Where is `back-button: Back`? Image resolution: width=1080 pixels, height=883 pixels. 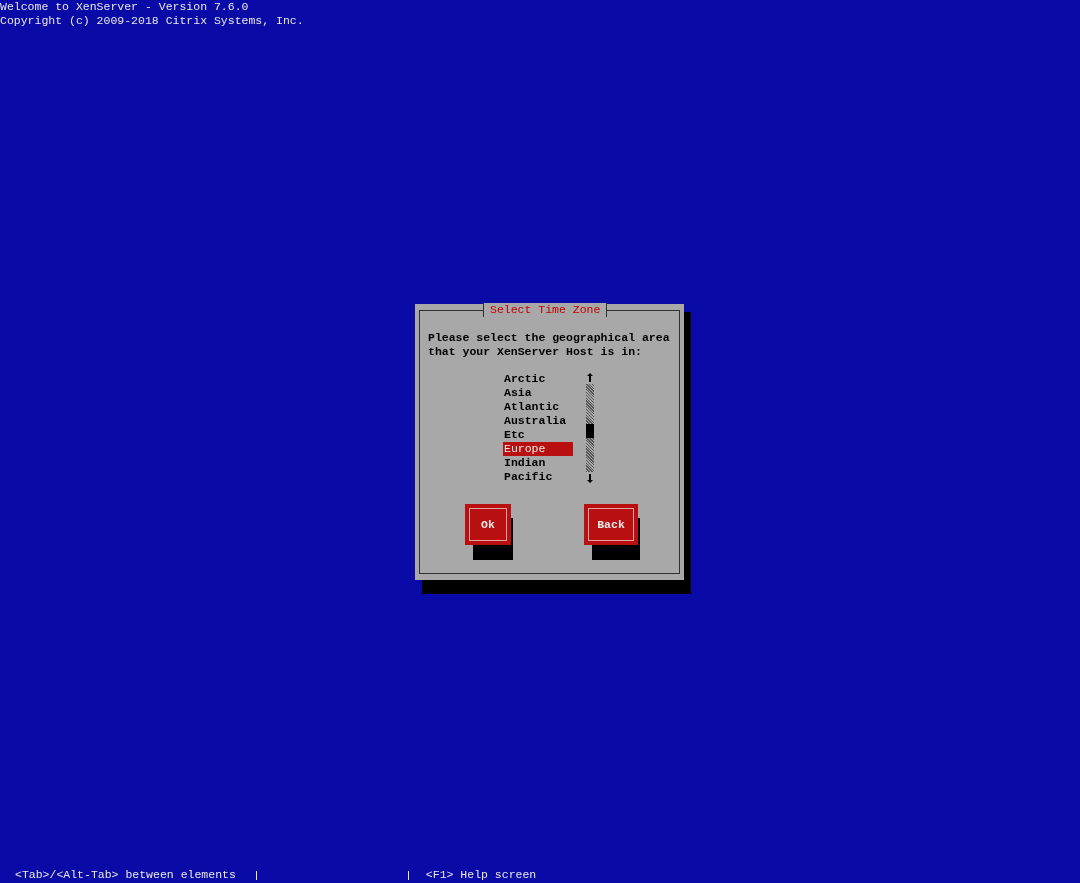
back-button: Back is located at coordinates (611, 524).